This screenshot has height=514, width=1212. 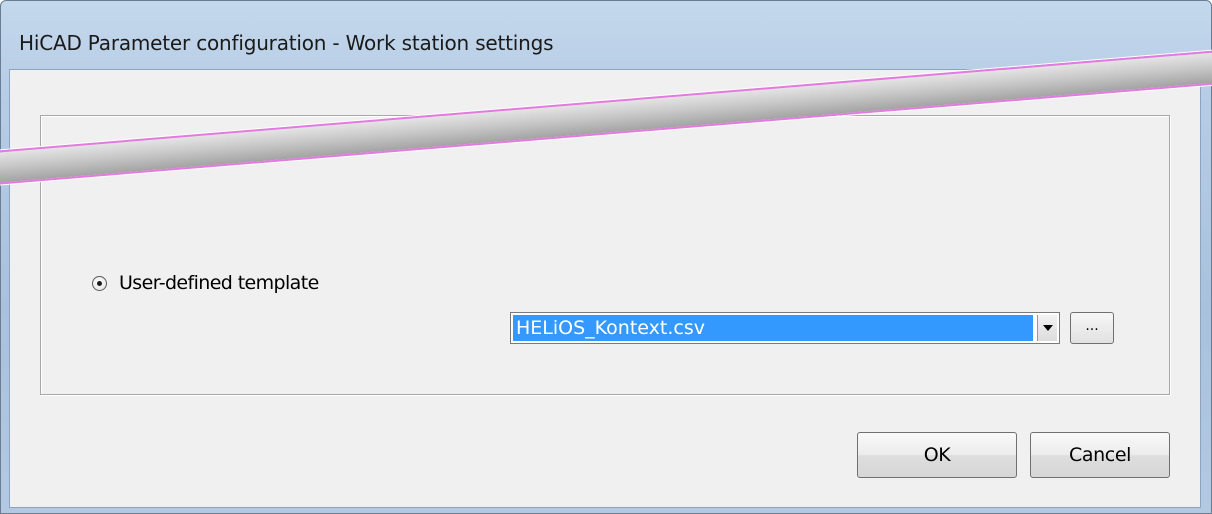 I want to click on user-defined-template-label: User-defined template, so click(x=219, y=283).